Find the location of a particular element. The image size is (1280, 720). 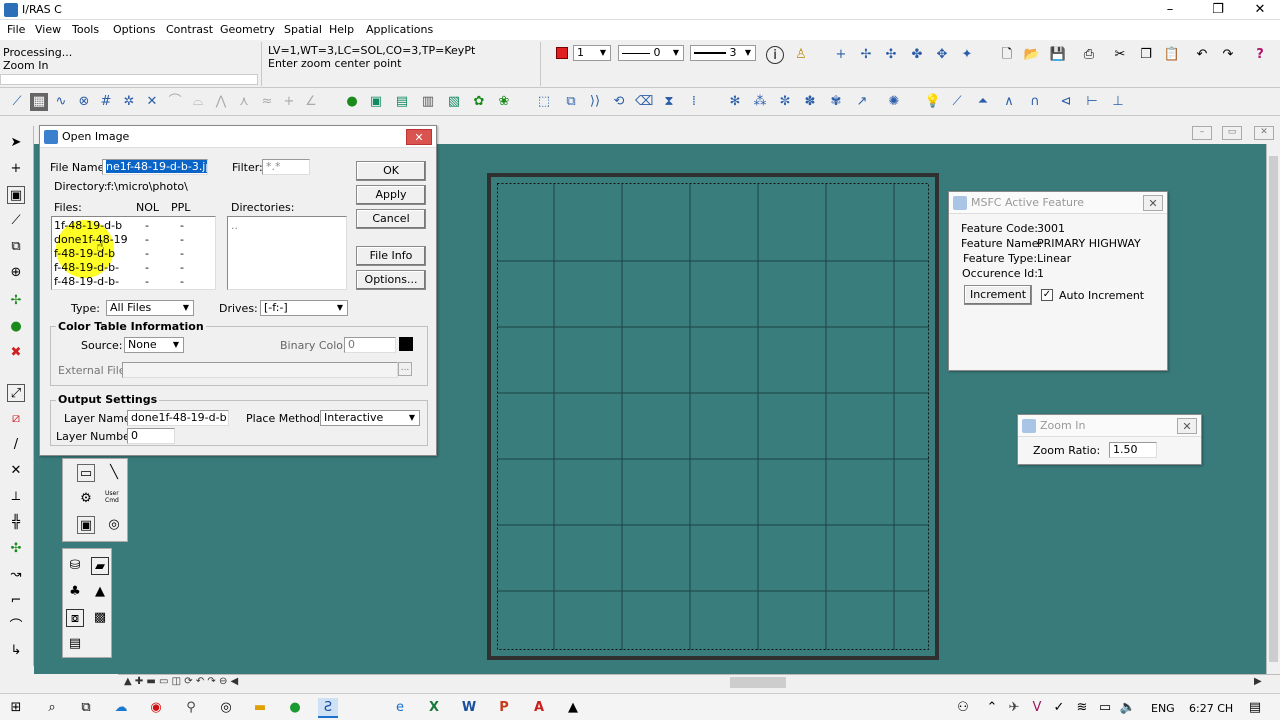

iras-app-icon: Ƨ is located at coordinates (328, 708).